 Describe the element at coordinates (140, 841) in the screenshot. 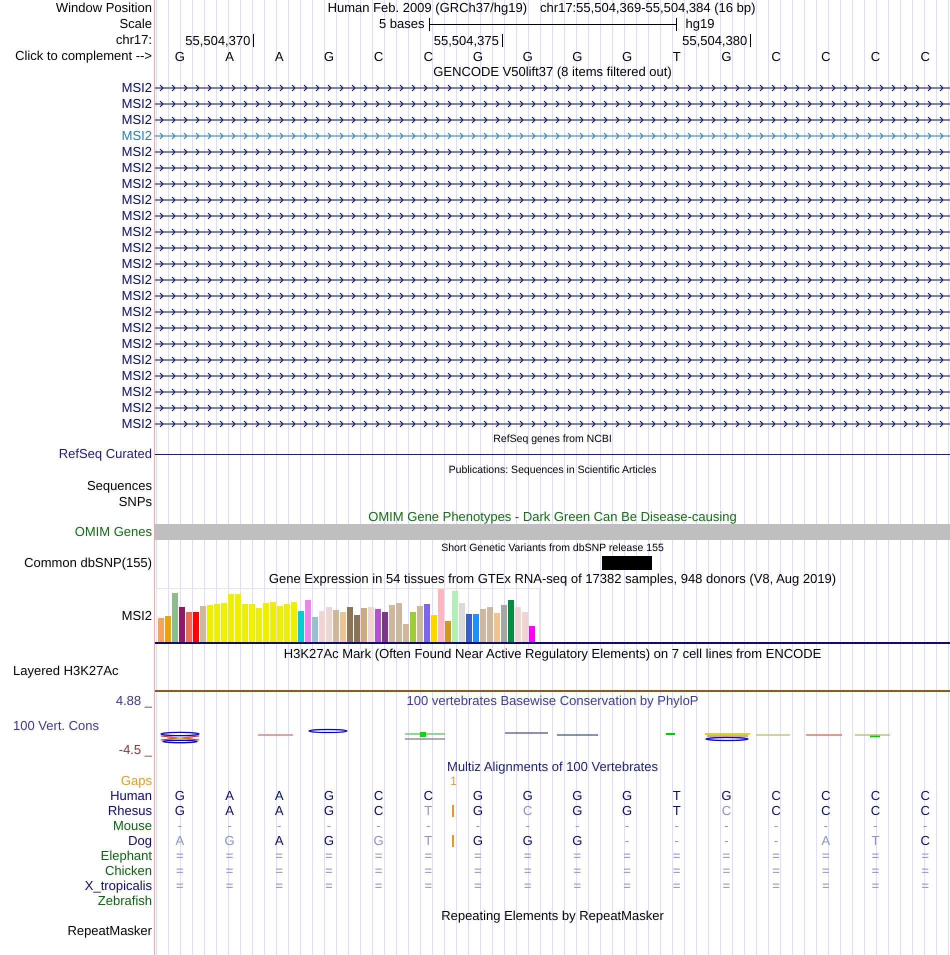

I see `species-label: Dog` at that location.